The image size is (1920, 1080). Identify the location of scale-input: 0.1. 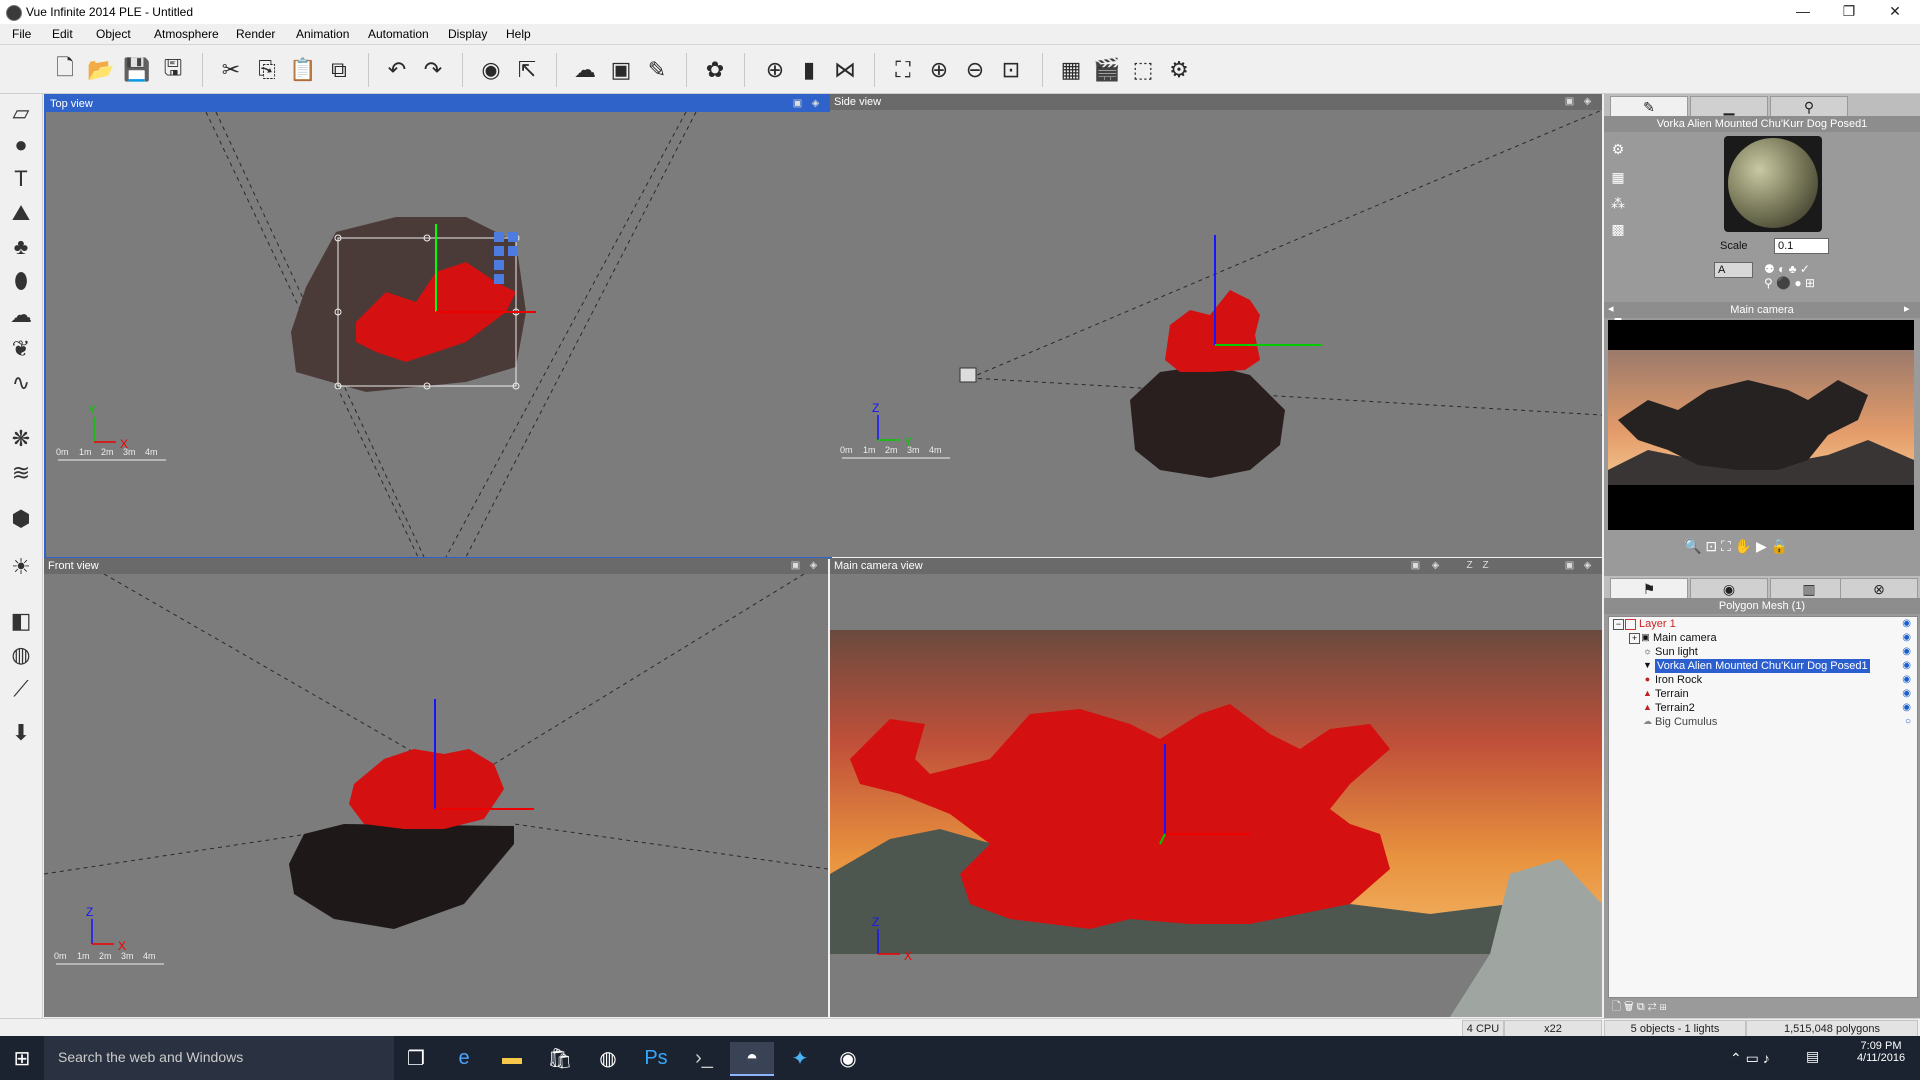
(1801, 246).